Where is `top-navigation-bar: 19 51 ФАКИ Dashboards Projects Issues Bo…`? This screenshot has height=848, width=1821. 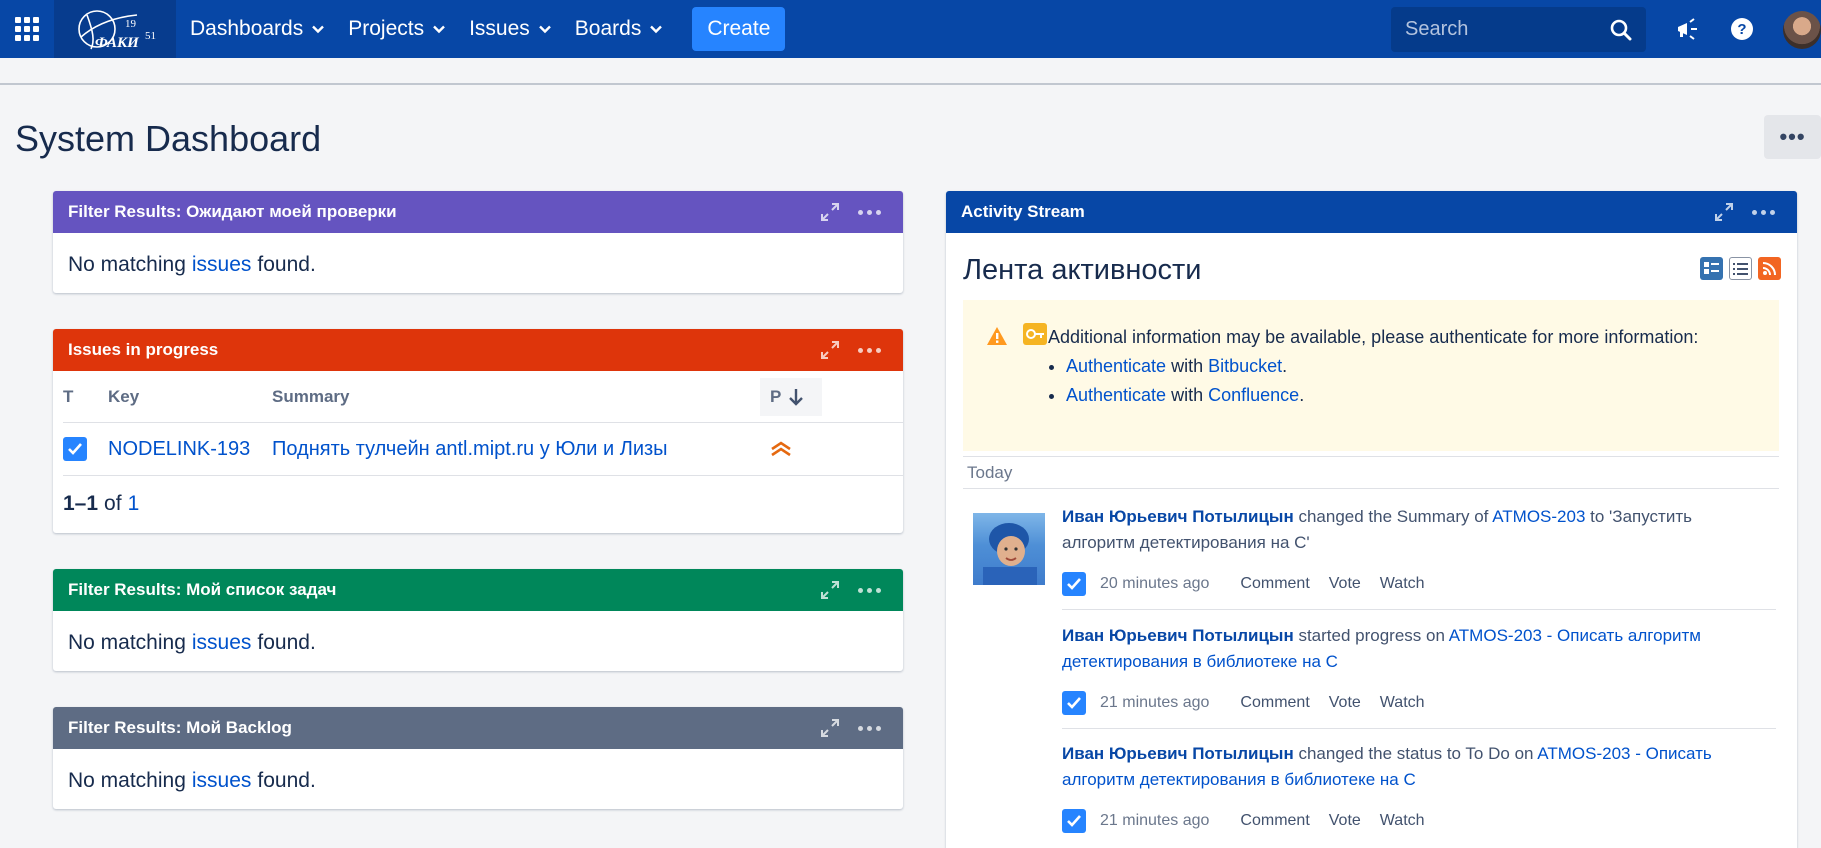 top-navigation-bar: 19 51 ФАКИ Dashboards Projects Issues Bo… is located at coordinates (910, 29).